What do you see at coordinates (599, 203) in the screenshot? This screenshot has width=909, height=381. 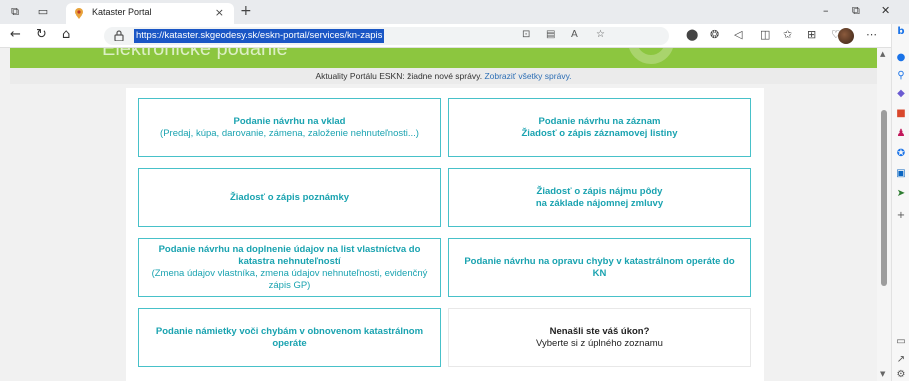 I see `service-najom-line2: na základe nájomnej zmluvy` at bounding box center [599, 203].